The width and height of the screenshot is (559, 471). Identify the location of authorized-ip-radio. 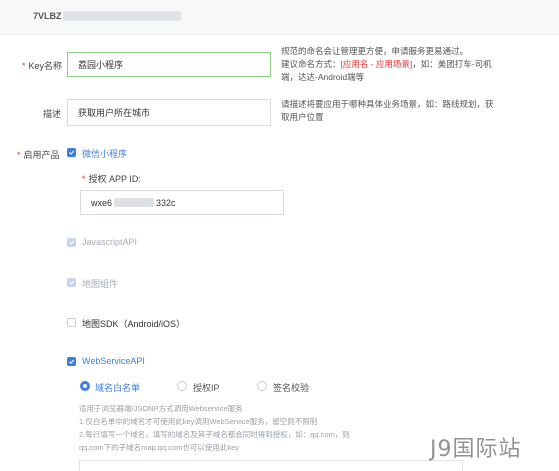
(182, 386).